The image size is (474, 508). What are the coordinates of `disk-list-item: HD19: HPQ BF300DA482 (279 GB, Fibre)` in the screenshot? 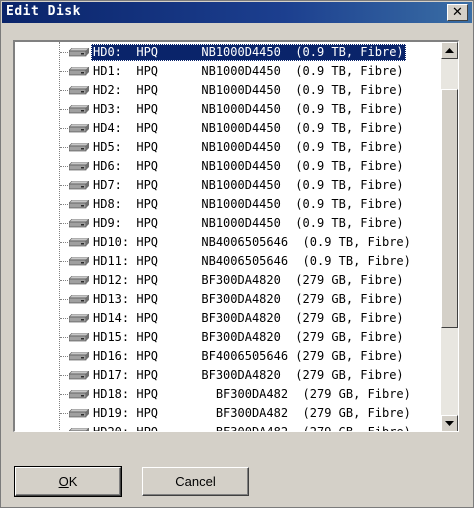 It's located at (227, 413).